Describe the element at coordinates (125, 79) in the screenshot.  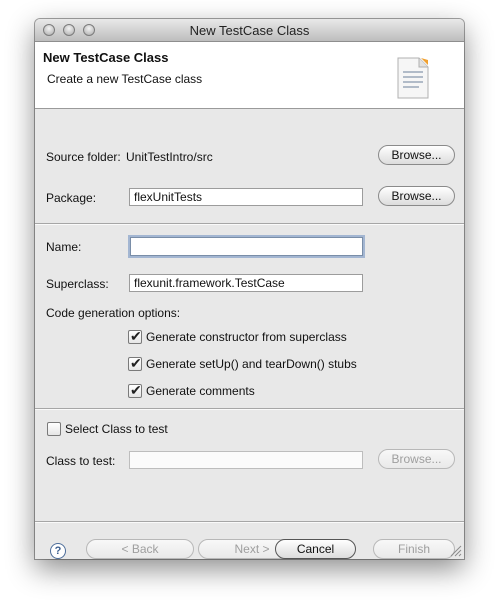
I see `banner-subtitle: Create a new TestCase class` at that location.